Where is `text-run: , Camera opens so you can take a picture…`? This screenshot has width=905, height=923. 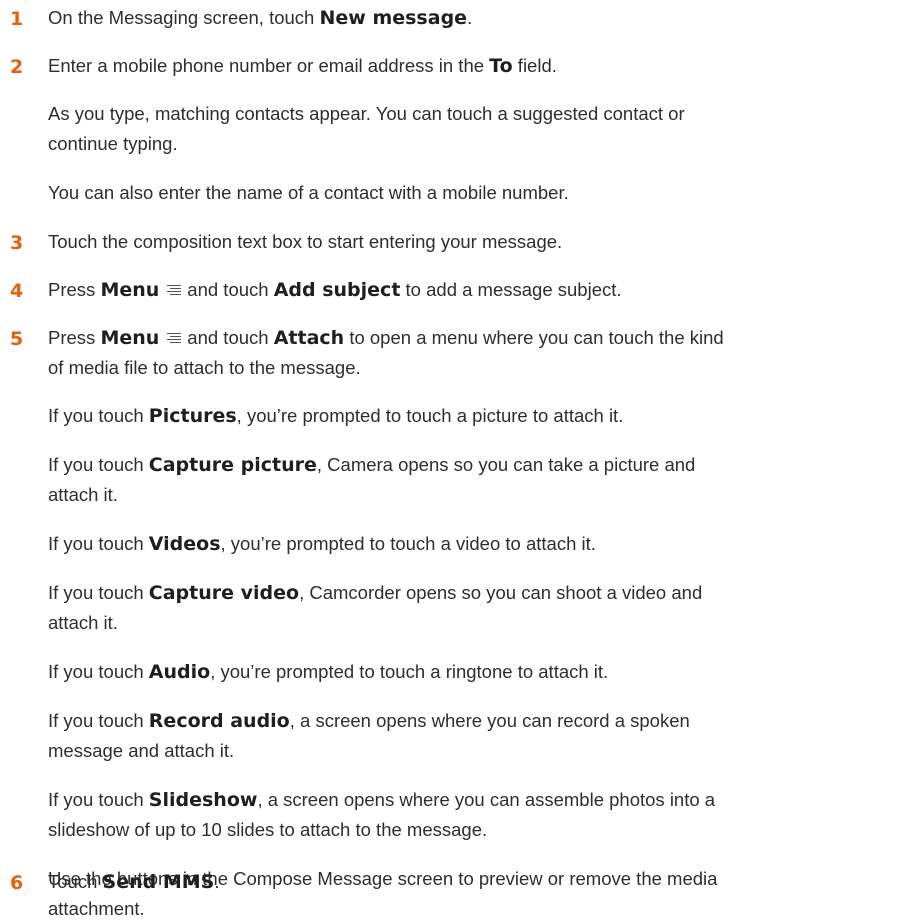
text-run: , Camera opens so you can take a picture… is located at coordinates (506, 464).